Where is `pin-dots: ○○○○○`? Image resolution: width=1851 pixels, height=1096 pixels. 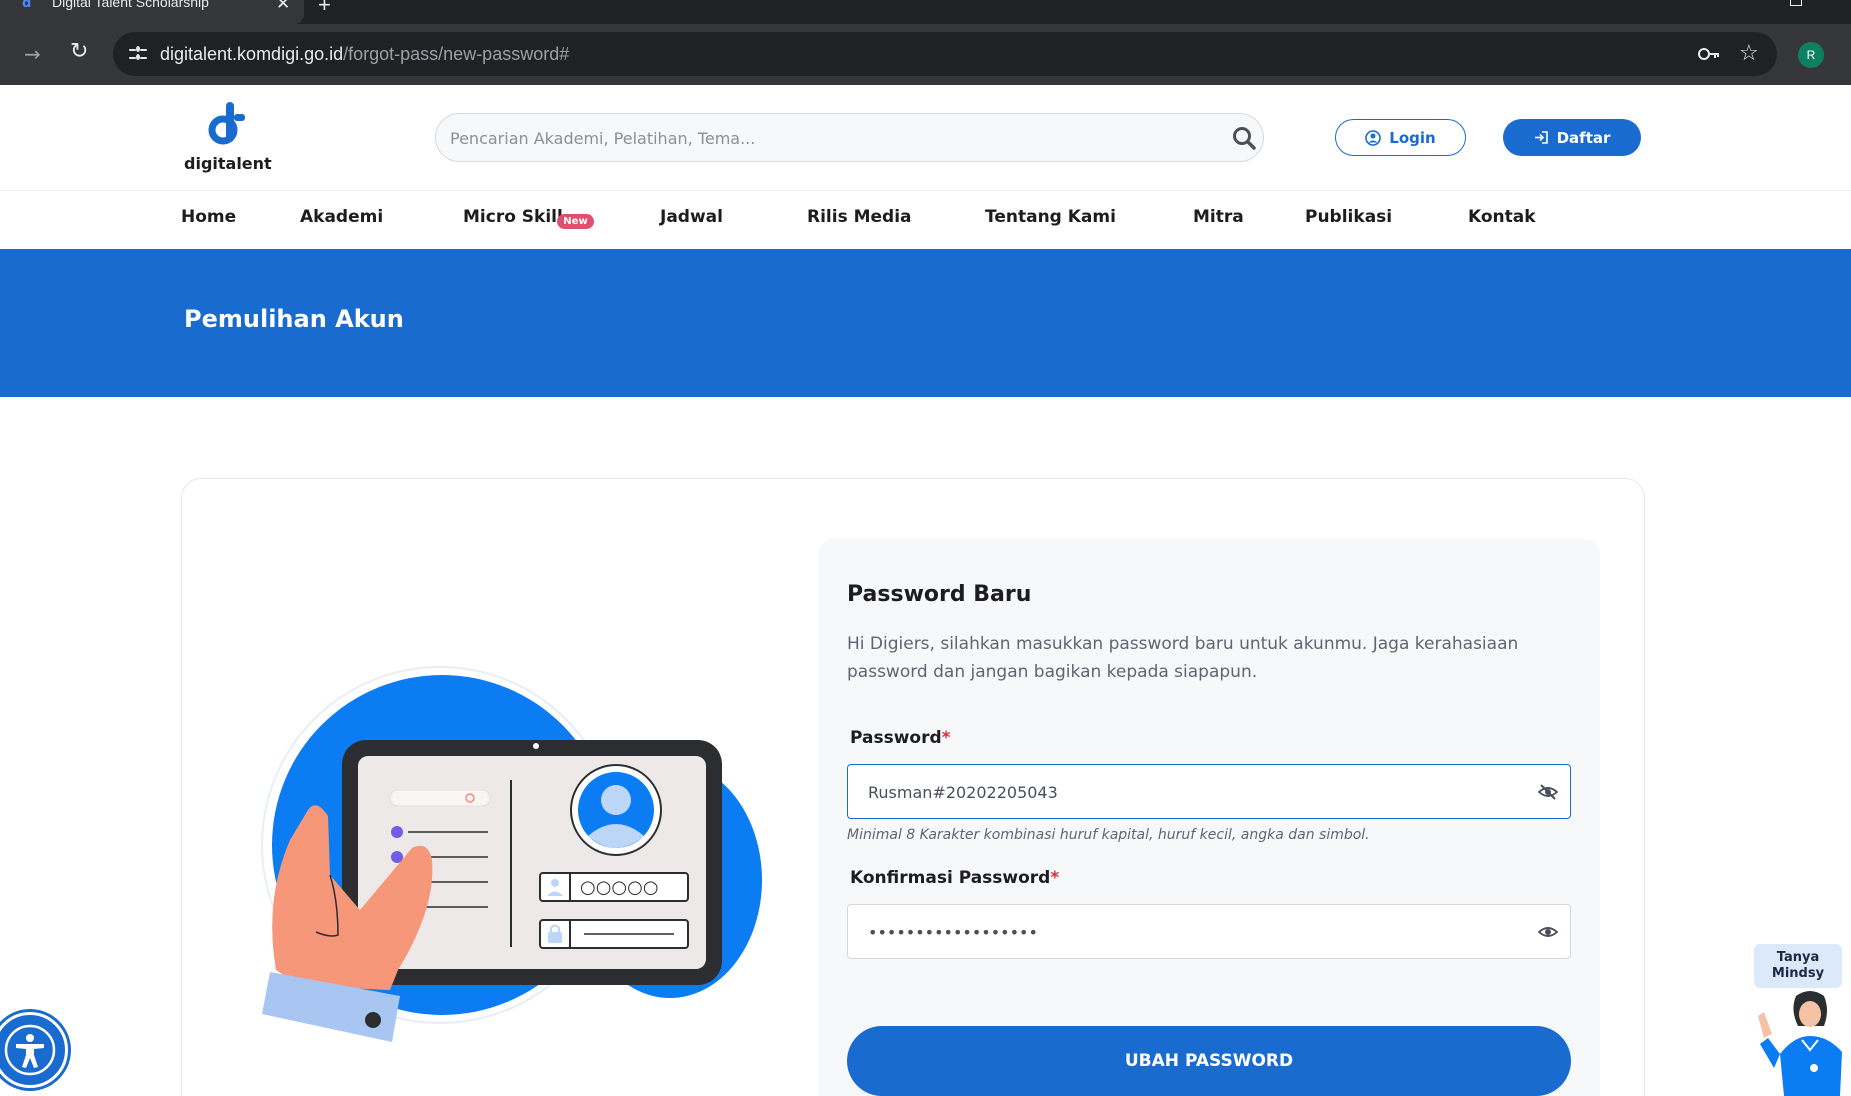
pin-dots: ○○○○○ is located at coordinates (619, 887).